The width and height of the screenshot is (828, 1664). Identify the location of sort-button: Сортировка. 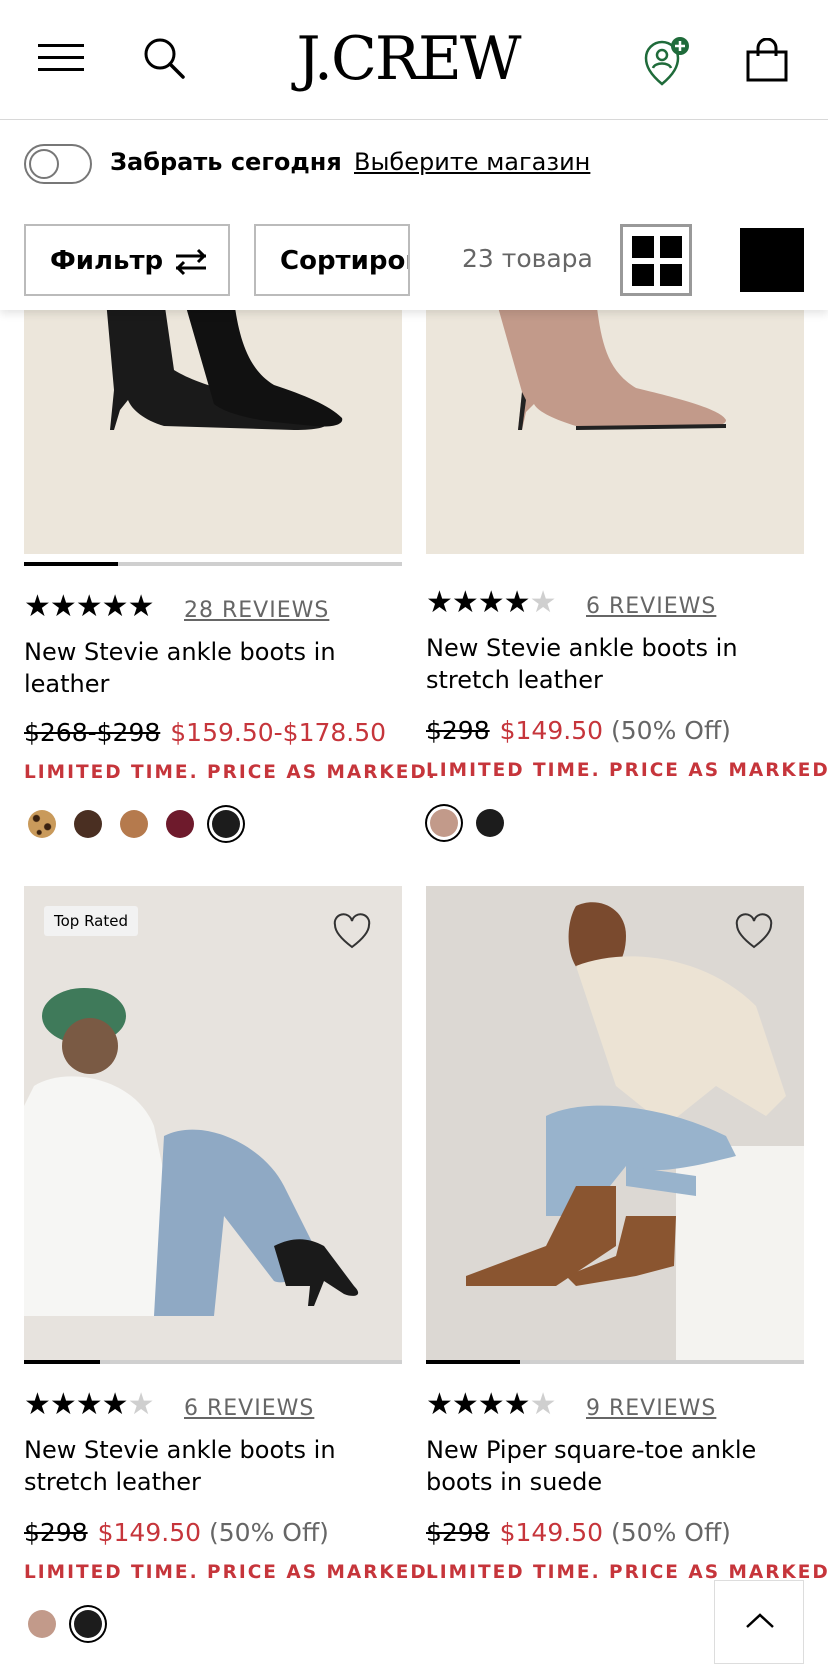
(332, 260).